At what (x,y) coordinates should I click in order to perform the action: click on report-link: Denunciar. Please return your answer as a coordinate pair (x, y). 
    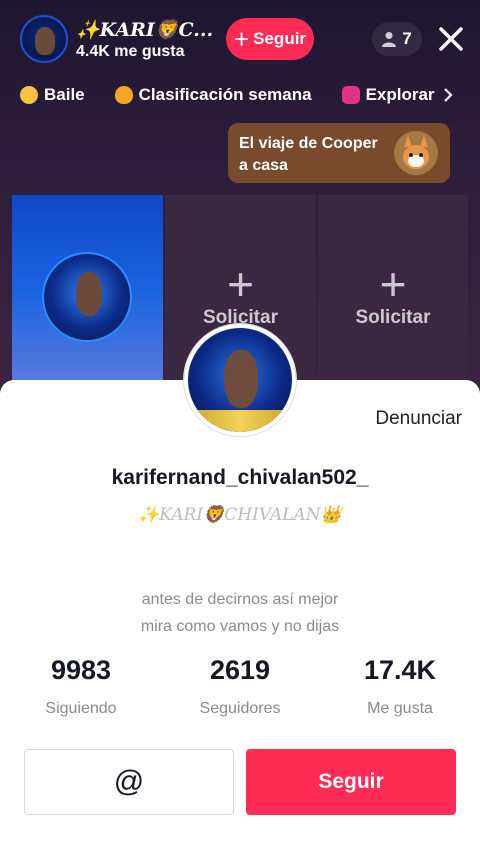
    Looking at the image, I should click on (418, 419).